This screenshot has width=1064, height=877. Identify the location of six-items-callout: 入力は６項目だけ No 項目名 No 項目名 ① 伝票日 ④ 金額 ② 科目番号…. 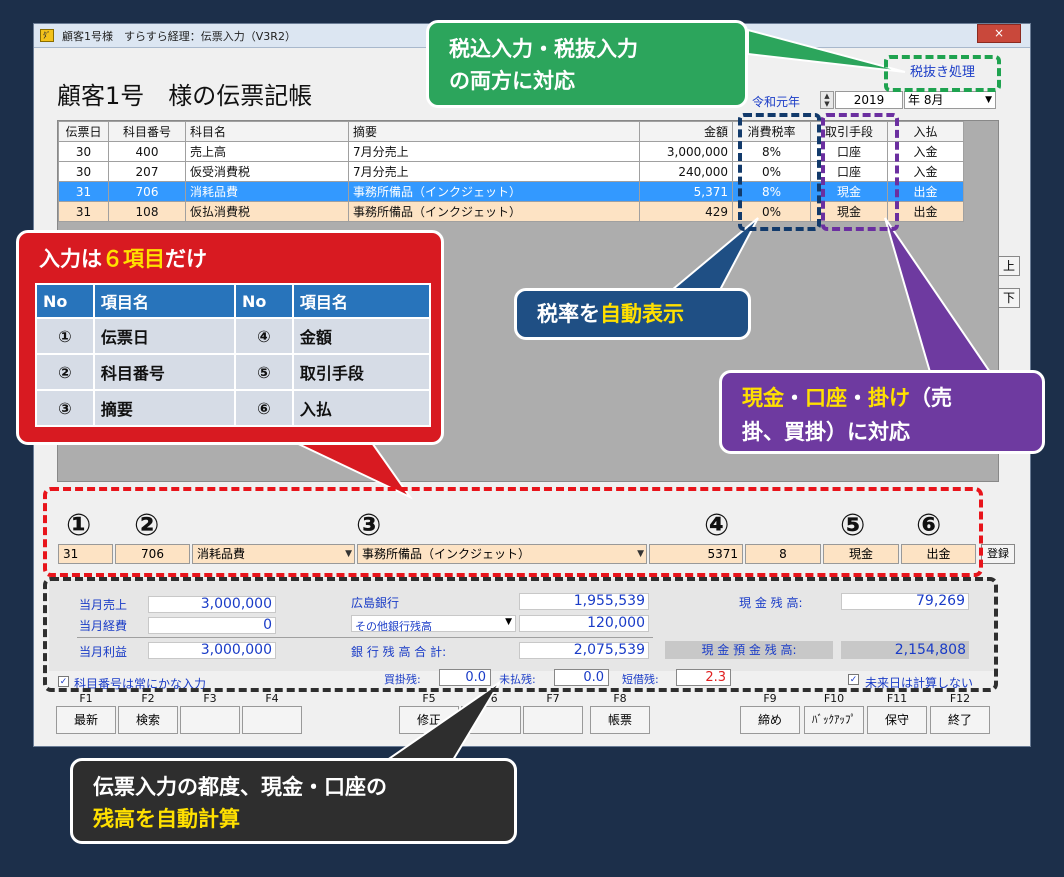
(230, 337).